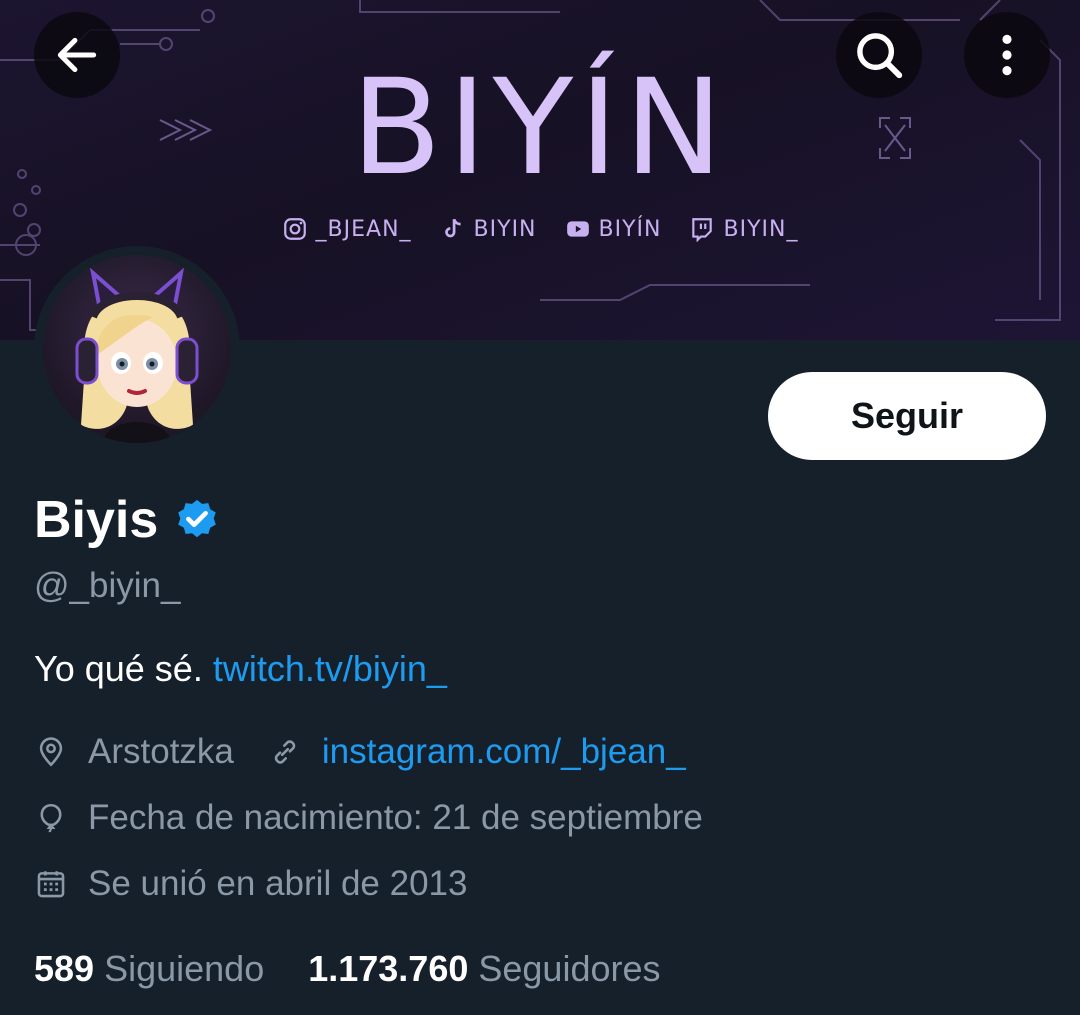 This screenshot has height=1015, width=1080. I want to click on profile-name-row: Biyis, so click(127, 520).